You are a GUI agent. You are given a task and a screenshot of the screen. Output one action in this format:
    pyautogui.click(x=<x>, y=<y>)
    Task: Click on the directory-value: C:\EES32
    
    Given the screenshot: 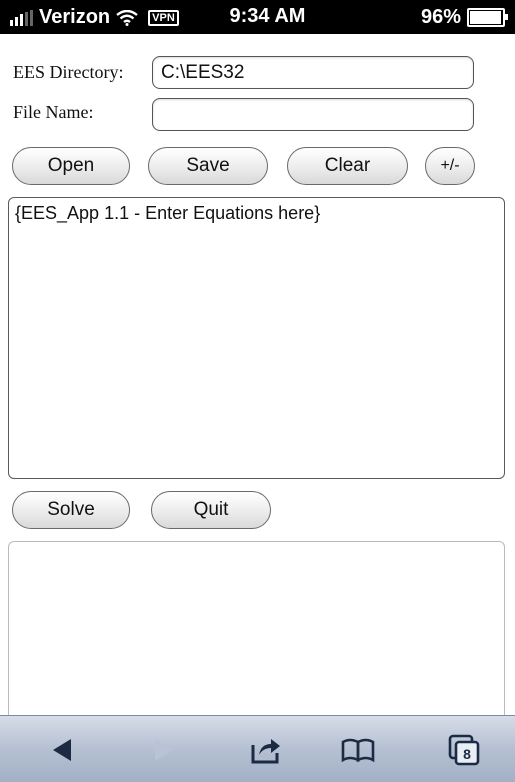 What is the action you would take?
    pyautogui.click(x=203, y=72)
    